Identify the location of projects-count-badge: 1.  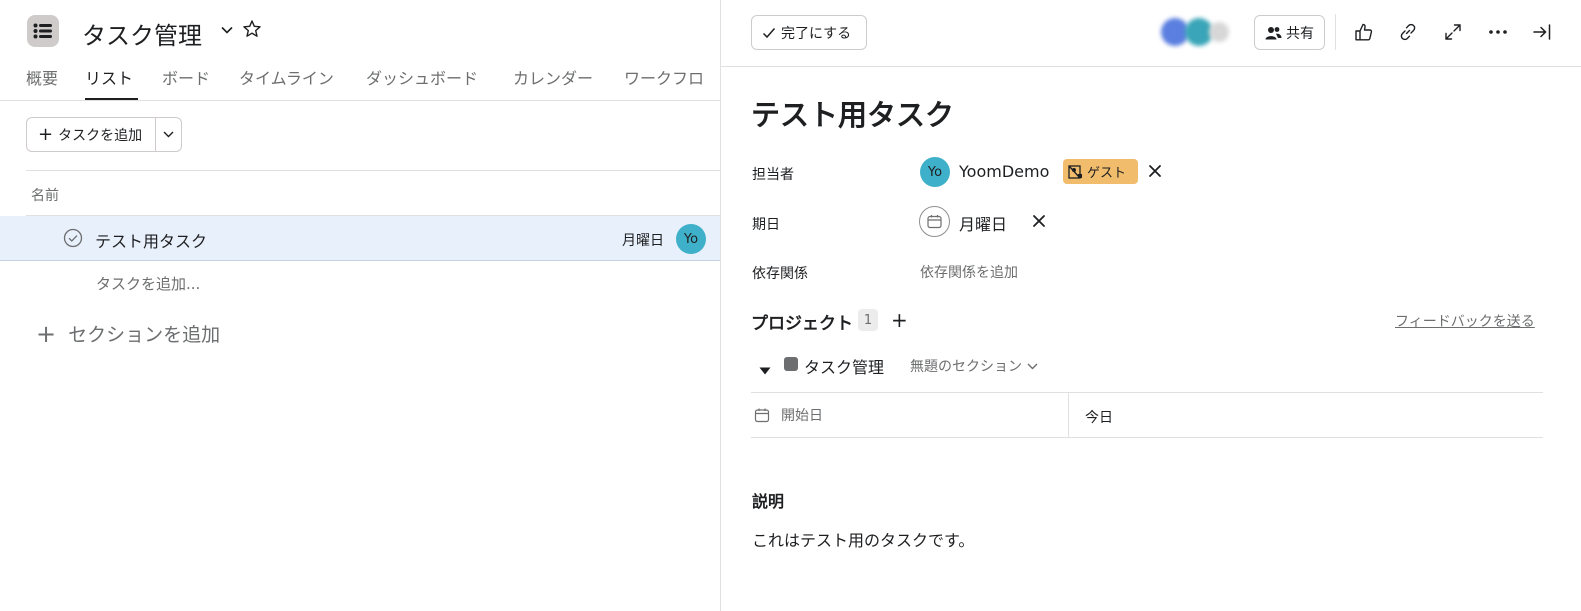
(868, 320).